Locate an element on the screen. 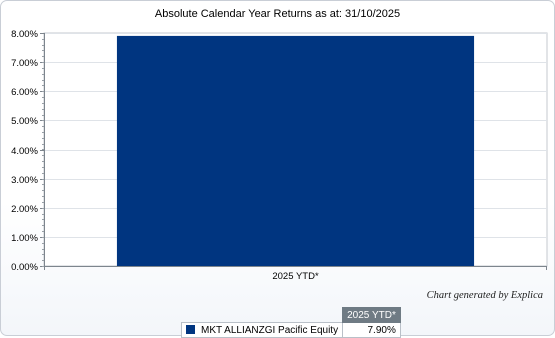 The width and height of the screenshot is (555, 338). legend-series-label: MKT ALLIANZGI Pacific Equity is located at coordinates (270, 330).